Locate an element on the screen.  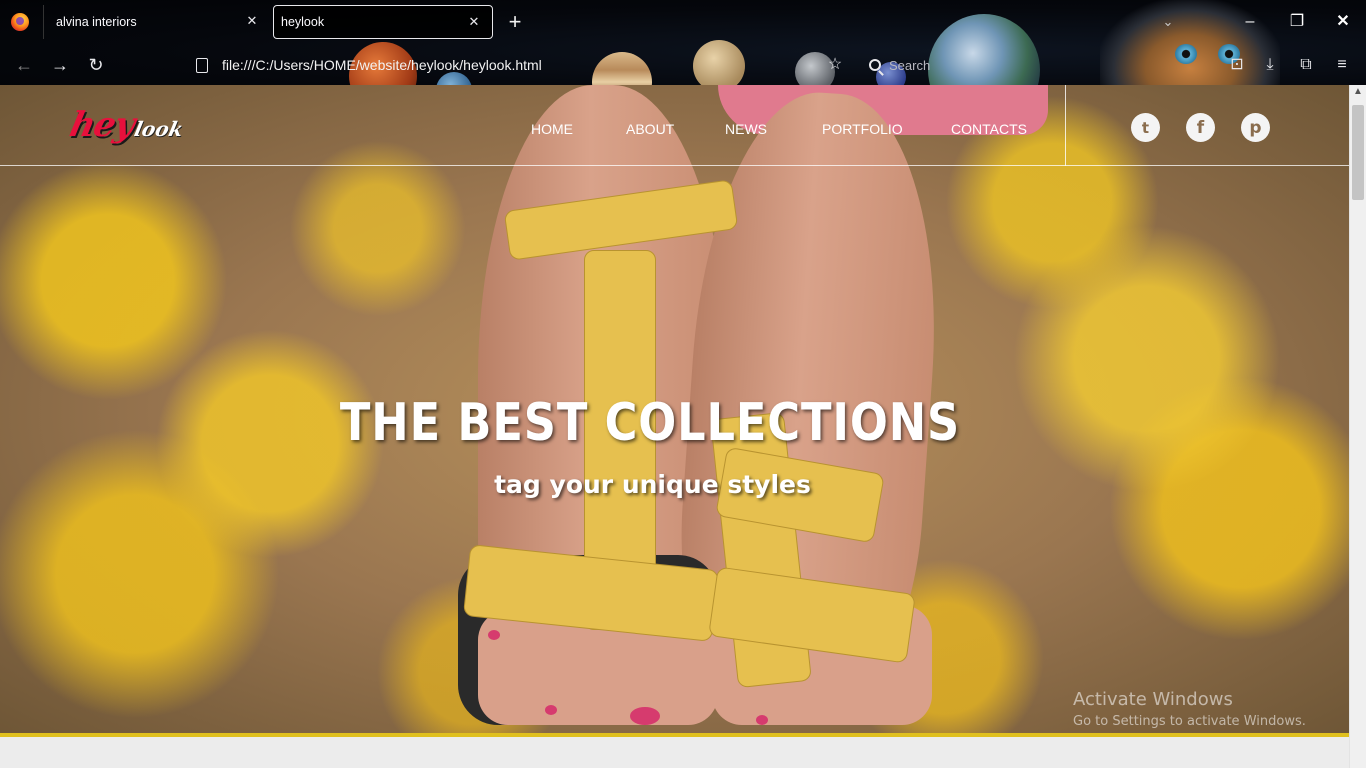
window-close-icon: ✕ is located at coordinates (1343, 22).